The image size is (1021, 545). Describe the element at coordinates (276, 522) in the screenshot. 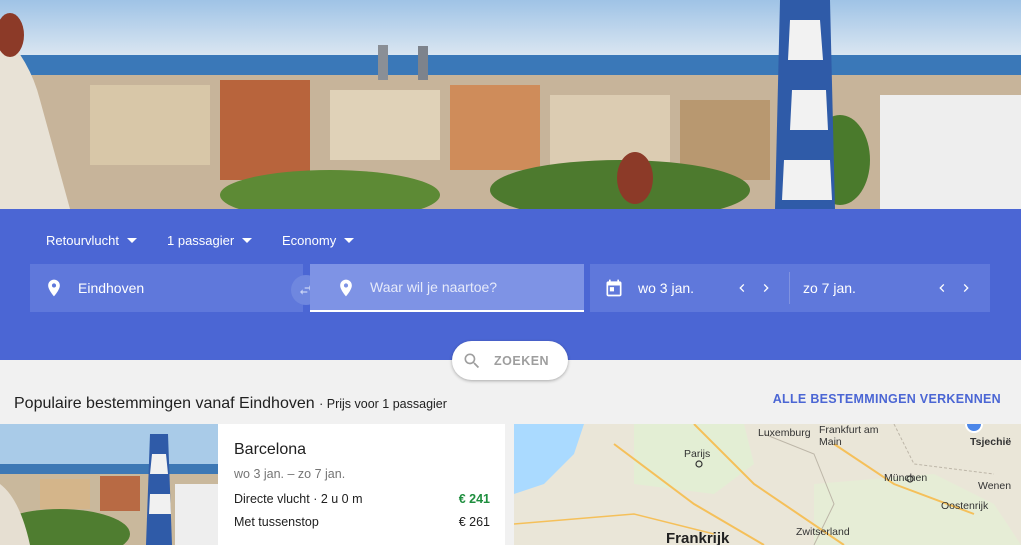

I see `stopover-label: Met tussenstop` at that location.